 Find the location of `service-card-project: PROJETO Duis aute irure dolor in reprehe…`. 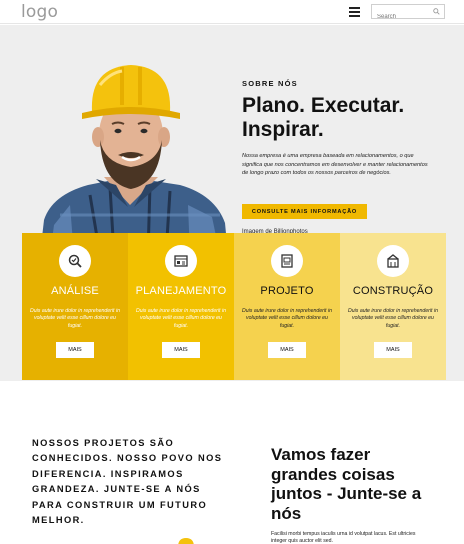

service-card-project: PROJETO Duis aute irure dolor in reprehe… is located at coordinates (287, 306).